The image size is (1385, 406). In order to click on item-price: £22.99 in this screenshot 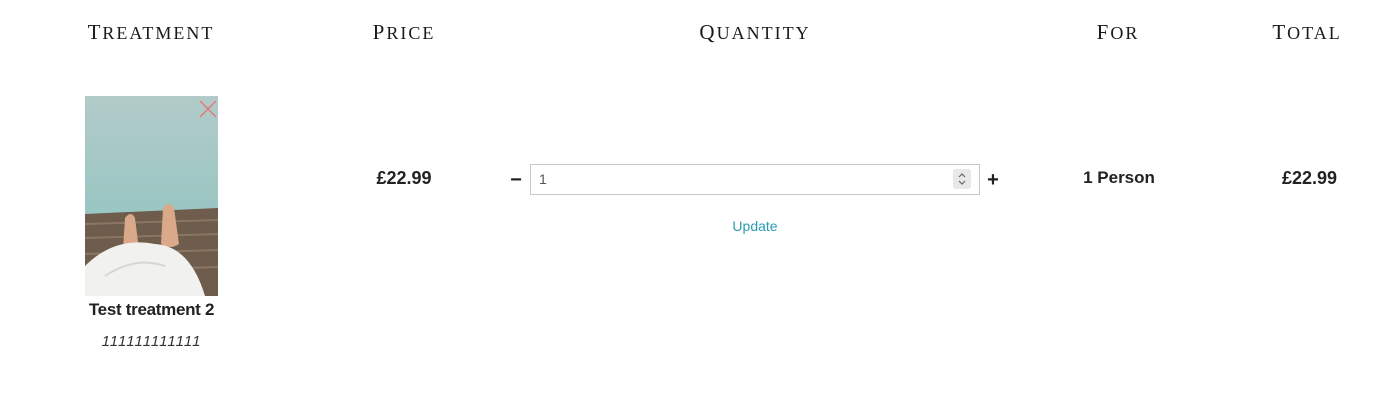, I will do `click(404, 178)`.